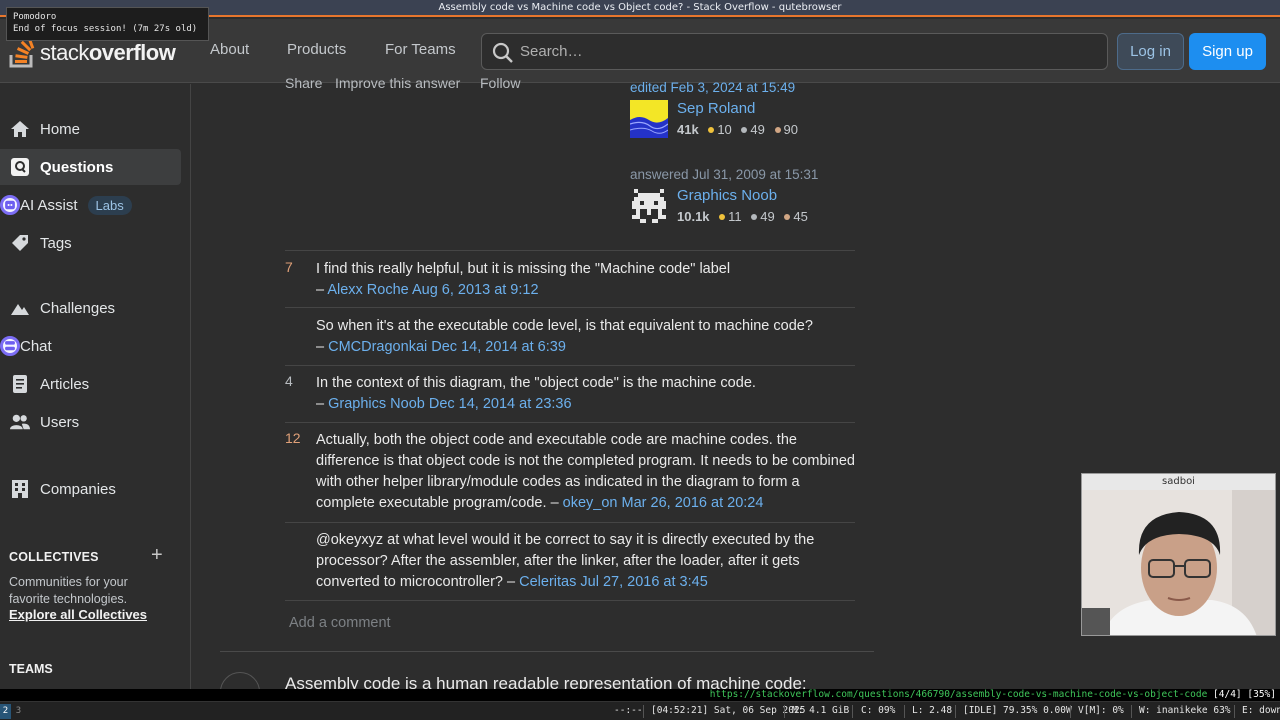  I want to click on comment-score: 7, so click(289, 267).